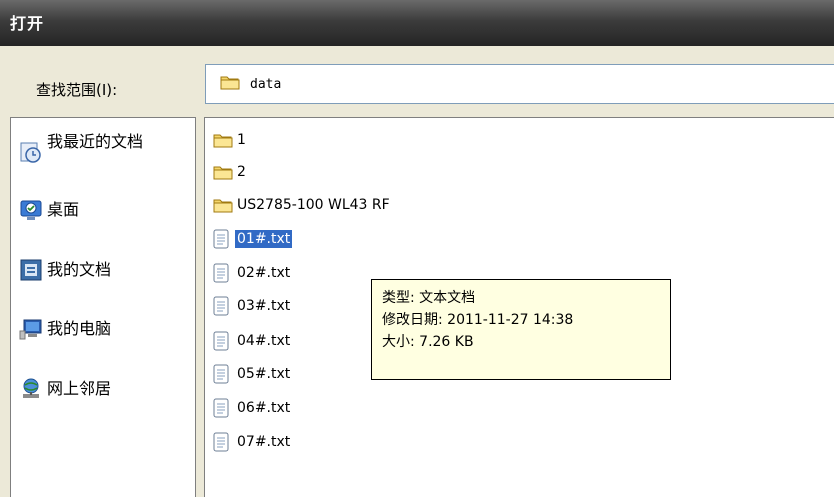  What do you see at coordinates (241, 140) in the screenshot?
I see `file-name: 1` at bounding box center [241, 140].